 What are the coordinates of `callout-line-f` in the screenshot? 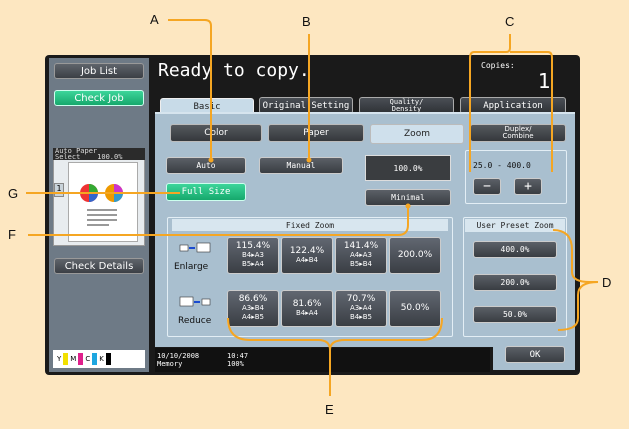 It's located at (218, 221).